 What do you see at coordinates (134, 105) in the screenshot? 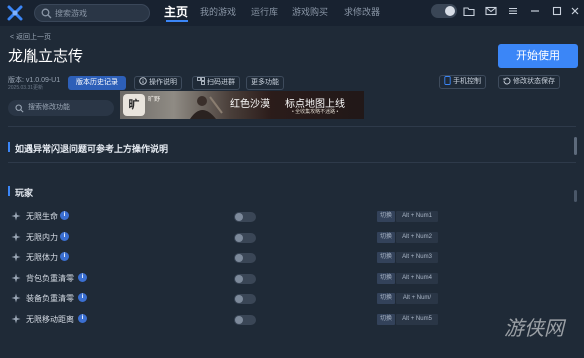
I see `banner-brand-logo: 旷` at bounding box center [134, 105].